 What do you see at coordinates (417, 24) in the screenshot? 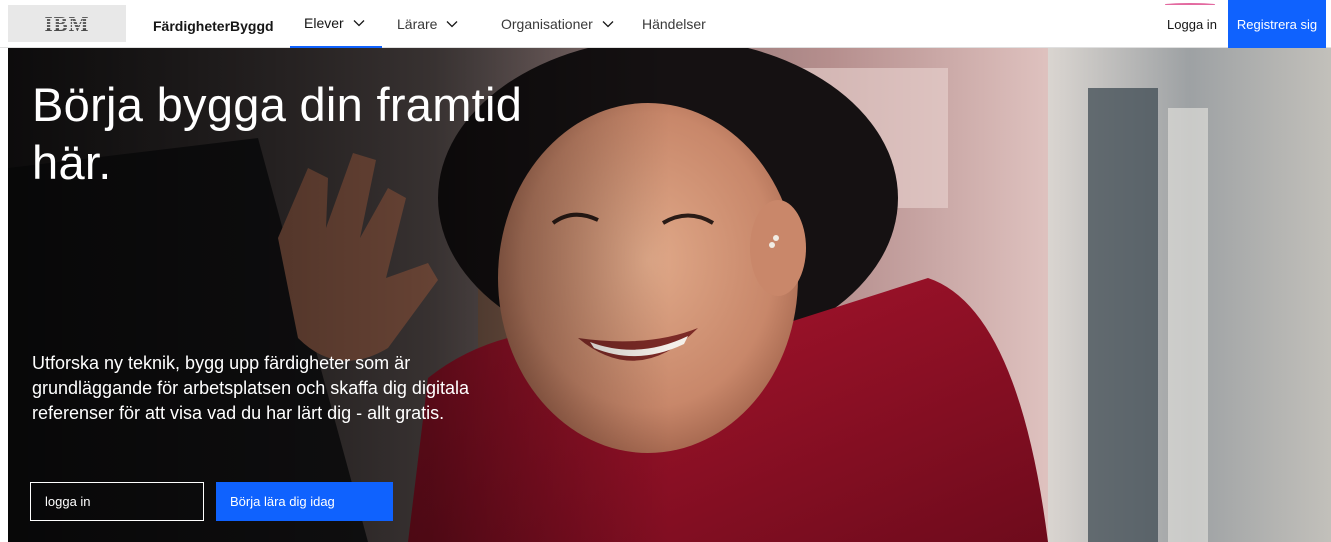
I see `nav-item-teachers-label: Lärare` at bounding box center [417, 24].